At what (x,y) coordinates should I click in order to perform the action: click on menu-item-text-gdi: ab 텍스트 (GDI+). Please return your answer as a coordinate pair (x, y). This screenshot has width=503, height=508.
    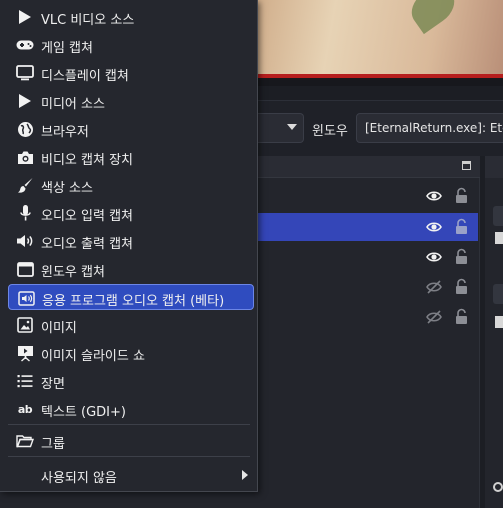
    Looking at the image, I should click on (131, 409).